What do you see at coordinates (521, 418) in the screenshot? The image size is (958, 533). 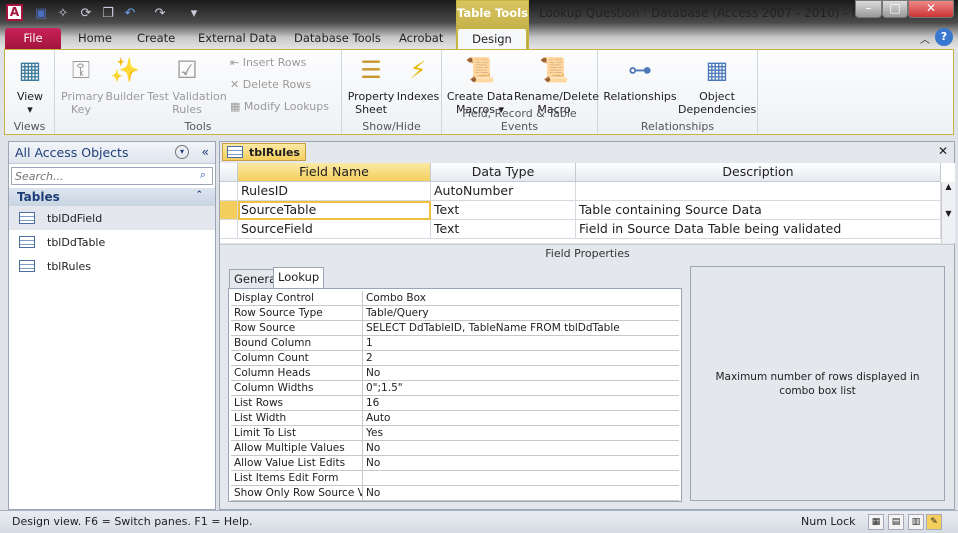 I see `property-value: Auto` at bounding box center [521, 418].